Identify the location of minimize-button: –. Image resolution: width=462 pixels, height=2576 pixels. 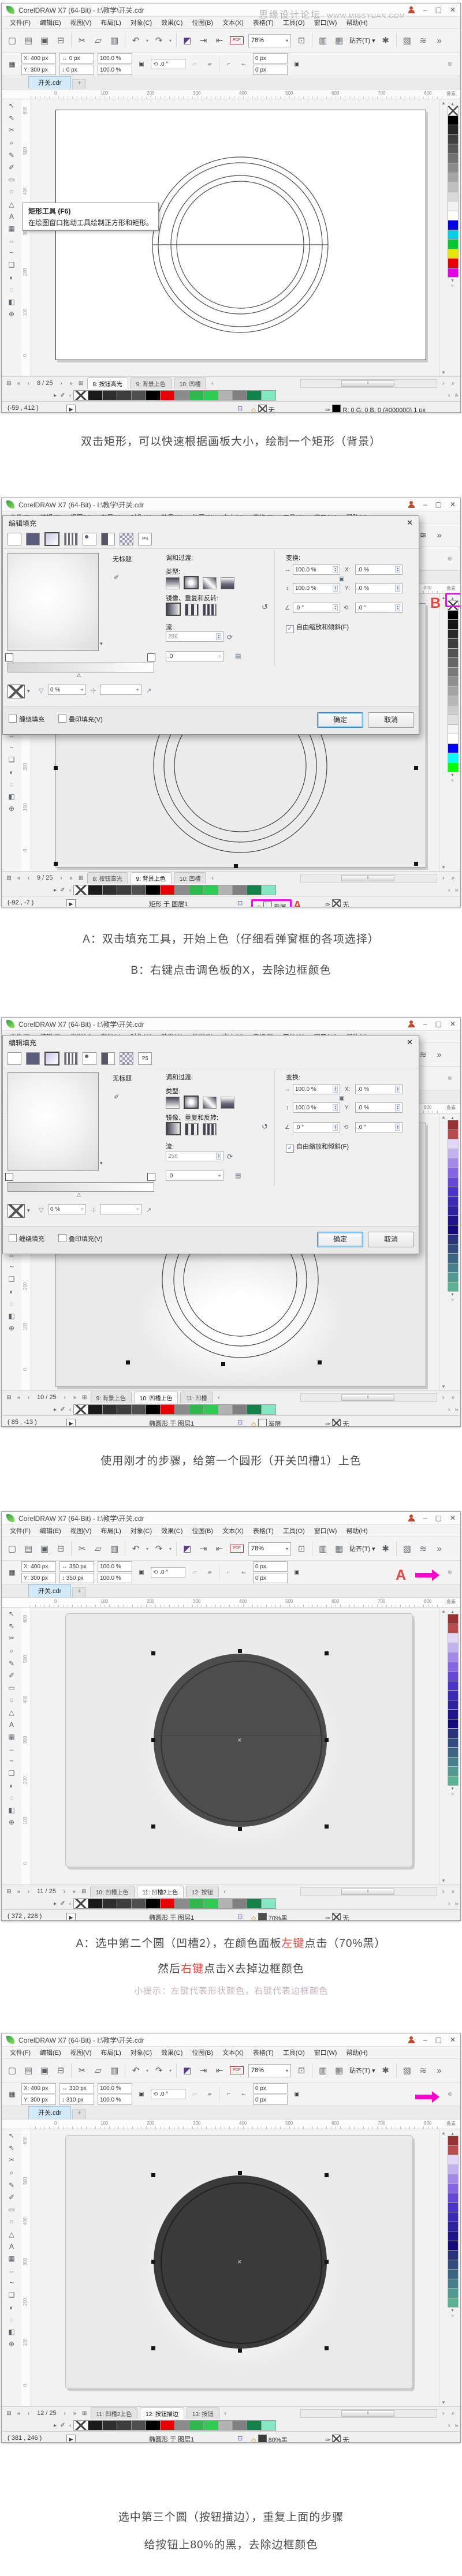
(425, 2040).